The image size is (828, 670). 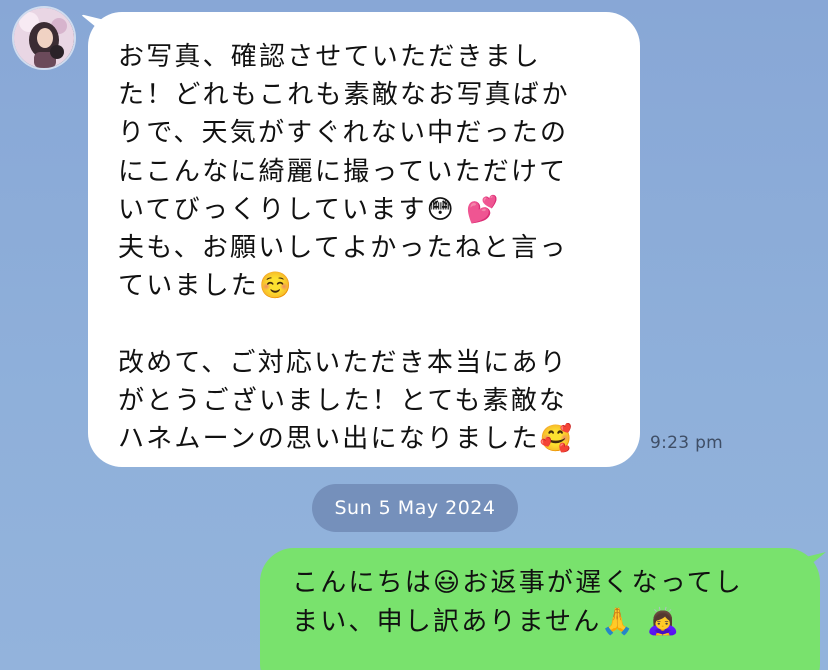 I want to click on incoming-line: りで、天気がすぐれない中だったの, so click(x=343, y=133).